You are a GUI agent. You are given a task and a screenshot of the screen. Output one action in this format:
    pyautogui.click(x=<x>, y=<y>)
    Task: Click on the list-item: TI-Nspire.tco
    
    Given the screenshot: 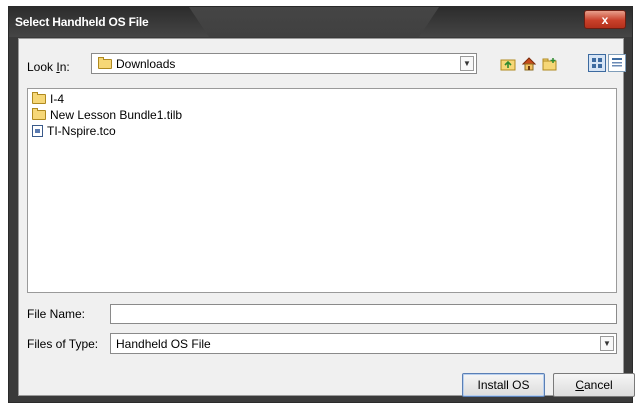 What is the action you would take?
    pyautogui.click(x=74, y=131)
    